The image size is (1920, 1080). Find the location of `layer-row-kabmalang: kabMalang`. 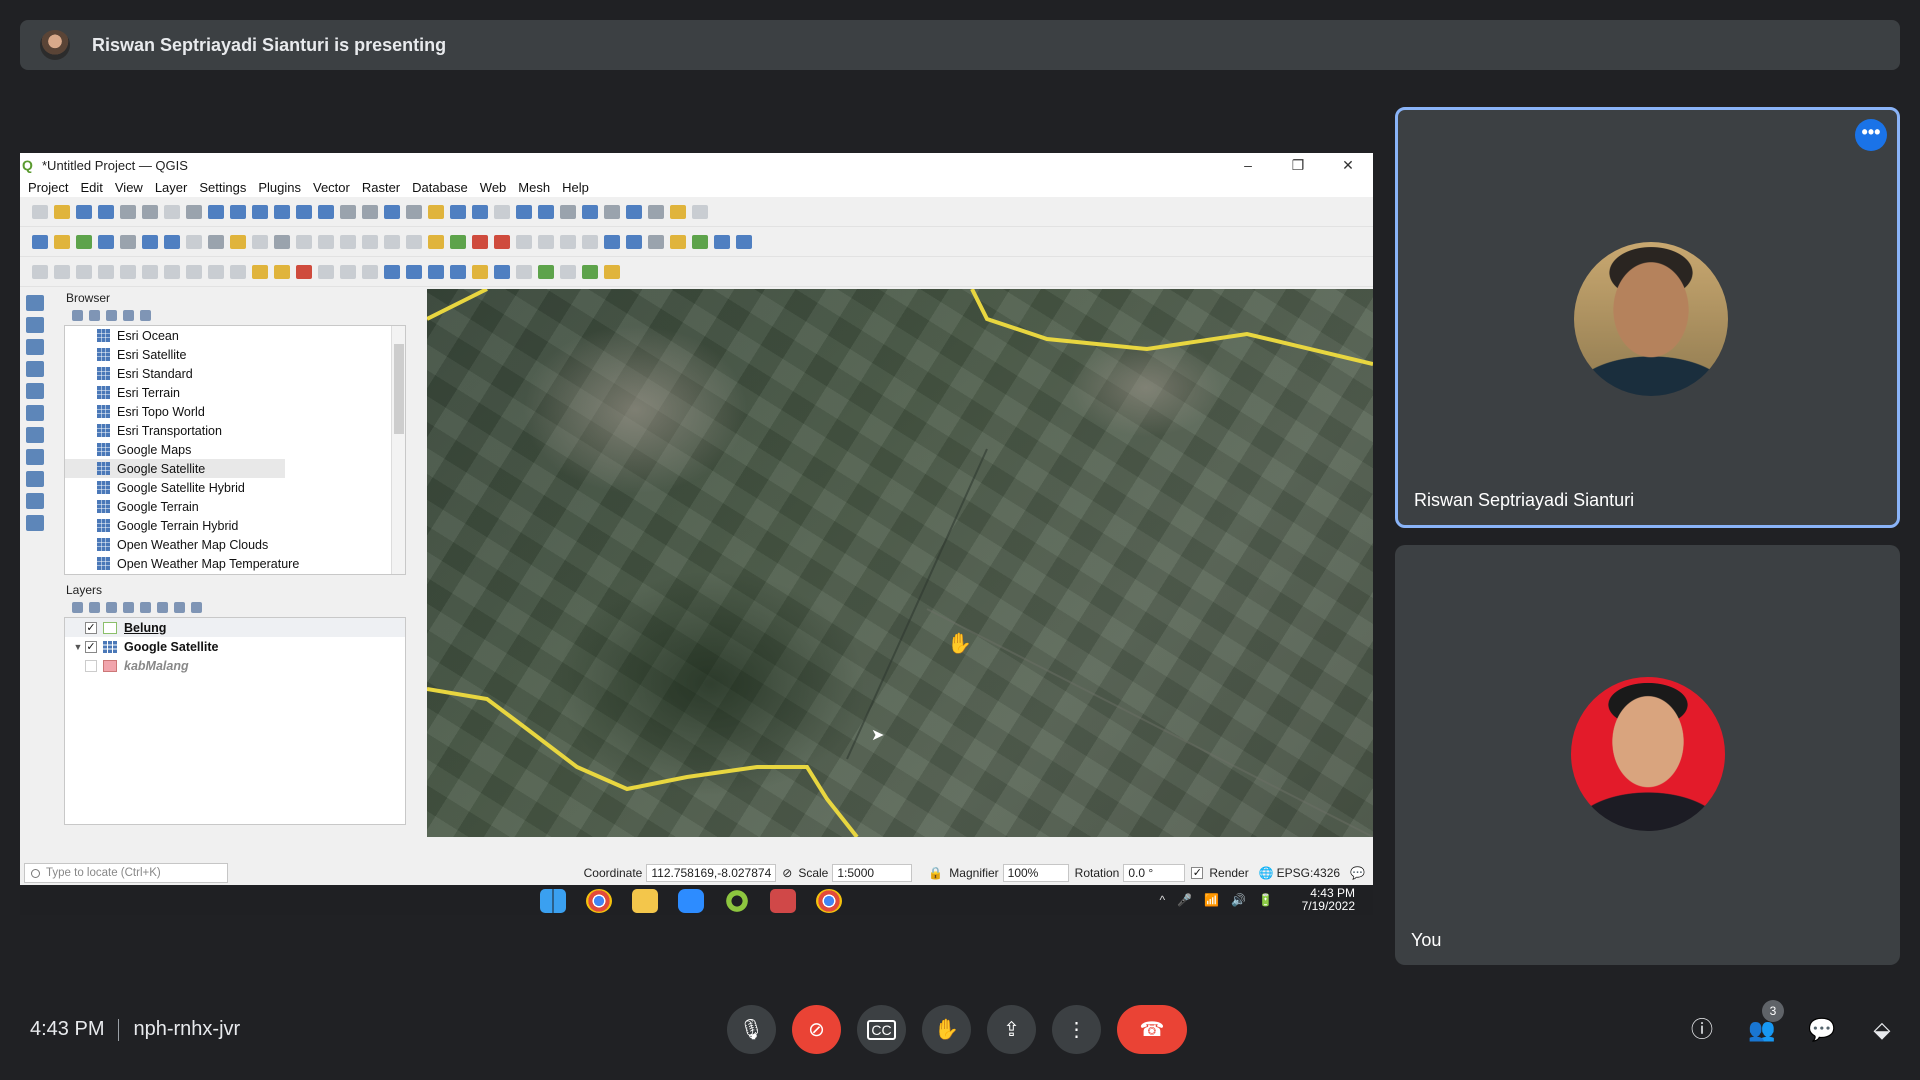

layer-row-kabmalang: kabMalang is located at coordinates (235, 665).